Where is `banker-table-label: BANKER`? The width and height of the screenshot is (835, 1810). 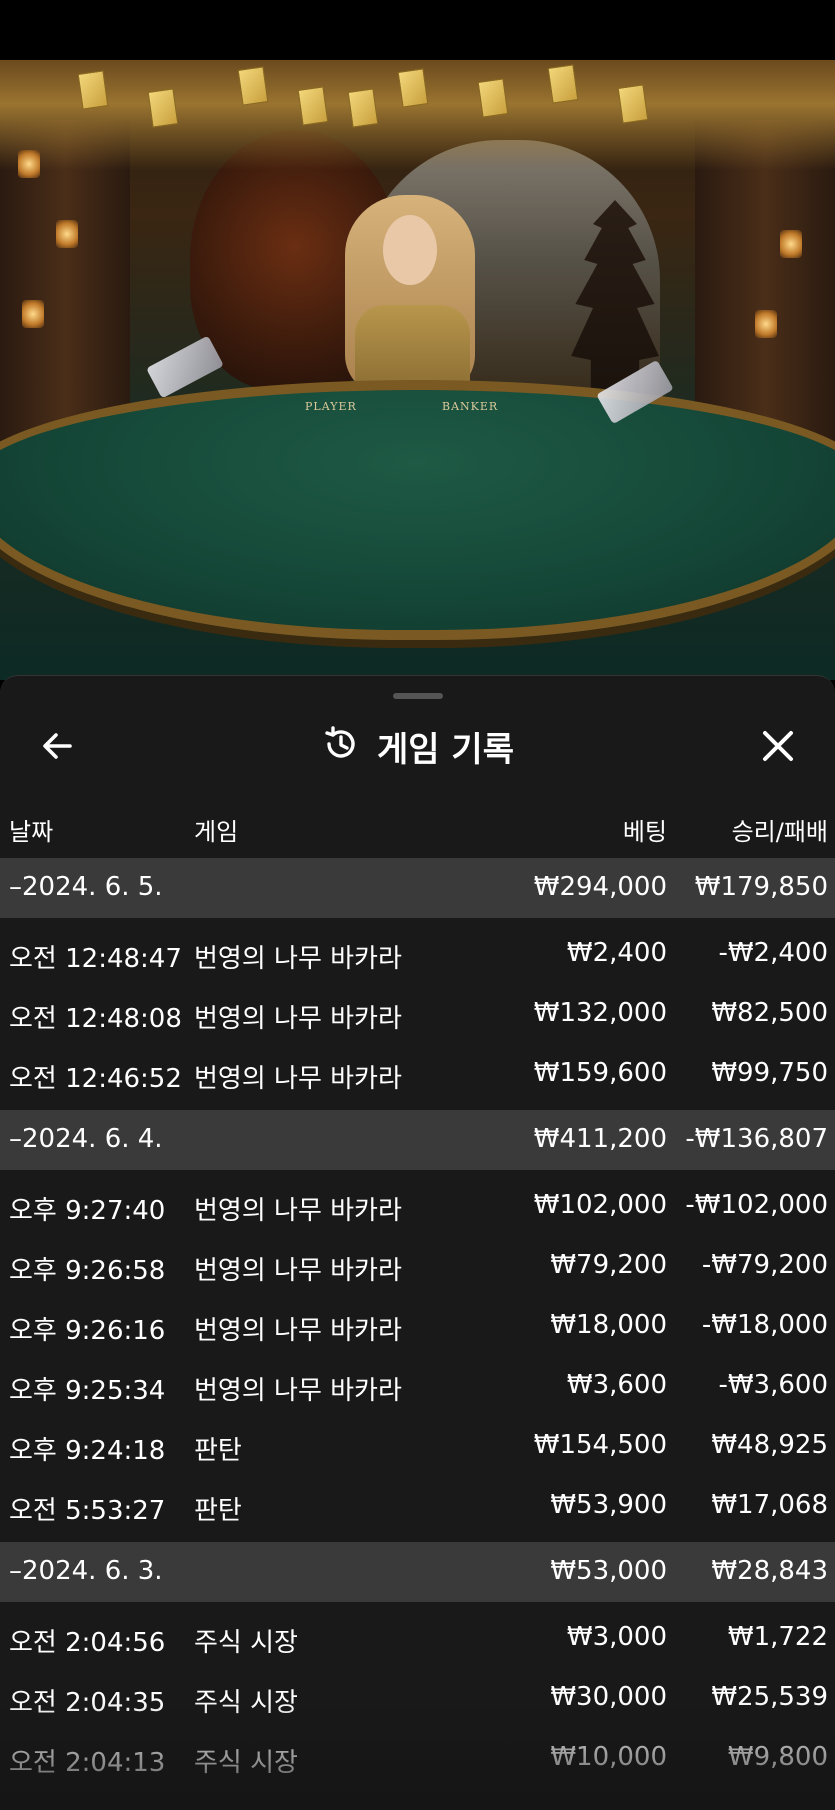 banker-table-label: BANKER is located at coordinates (470, 406).